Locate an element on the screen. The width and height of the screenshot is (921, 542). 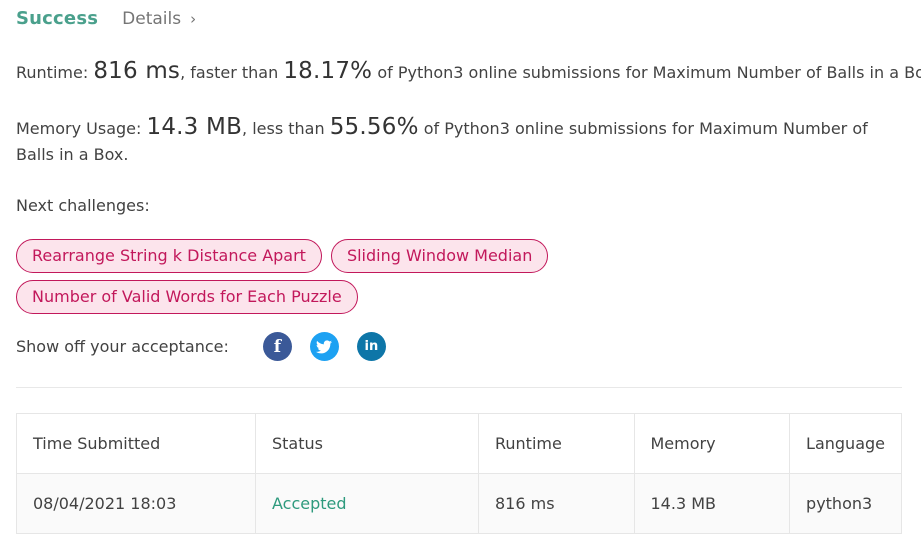
cell-runtime: 816 ms is located at coordinates (556, 503).